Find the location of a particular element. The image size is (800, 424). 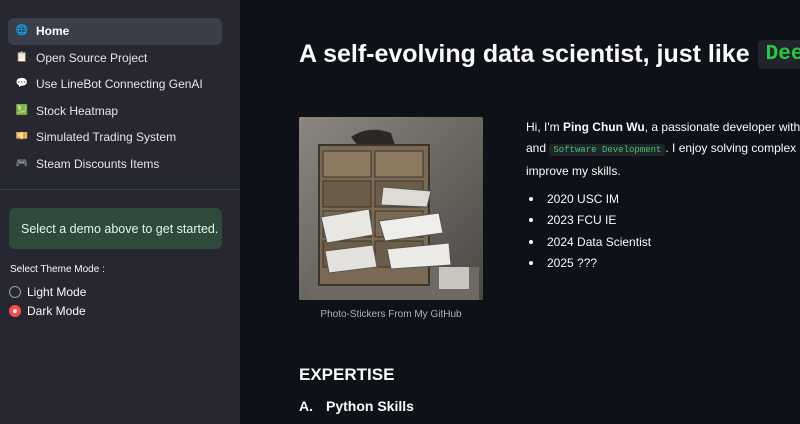

sidebar-divider is located at coordinates (120, 189).